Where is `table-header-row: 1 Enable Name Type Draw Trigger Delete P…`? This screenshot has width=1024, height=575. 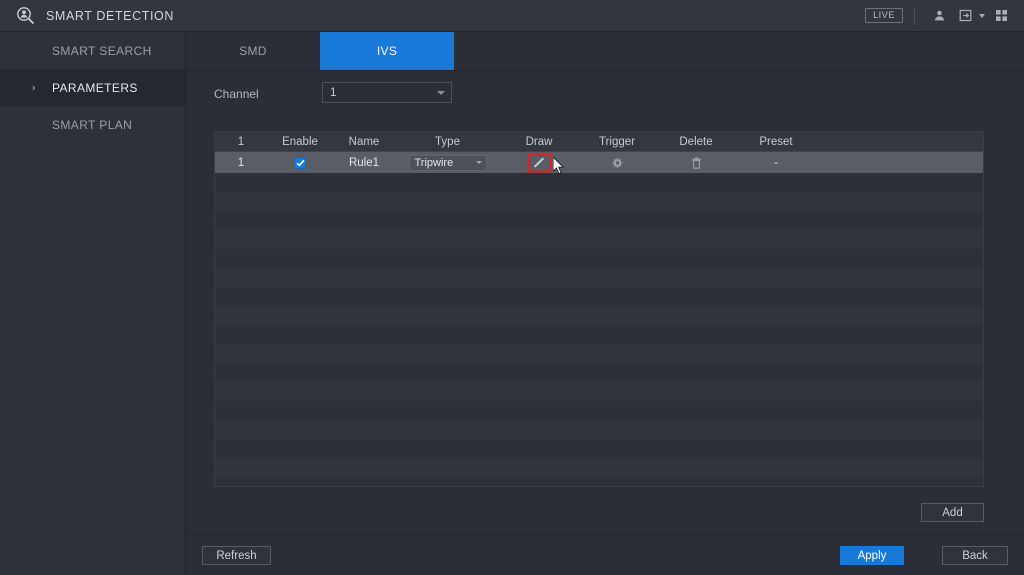 table-header-row: 1 Enable Name Type Draw Trigger Delete P… is located at coordinates (599, 142).